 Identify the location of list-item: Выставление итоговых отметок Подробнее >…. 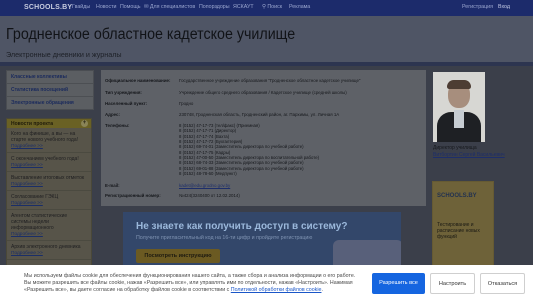
(49, 181).